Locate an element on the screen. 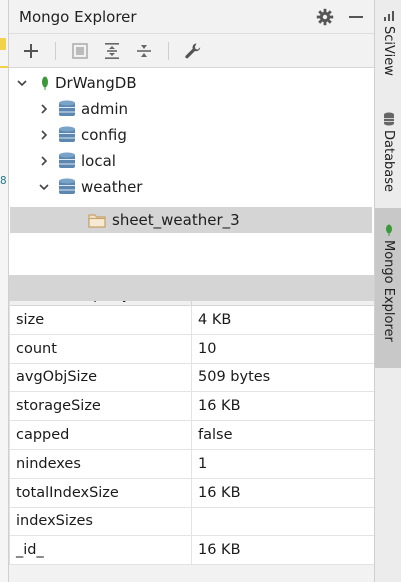 This screenshot has height=582, width=401. tree-row-local: local is located at coordinates (191, 161).